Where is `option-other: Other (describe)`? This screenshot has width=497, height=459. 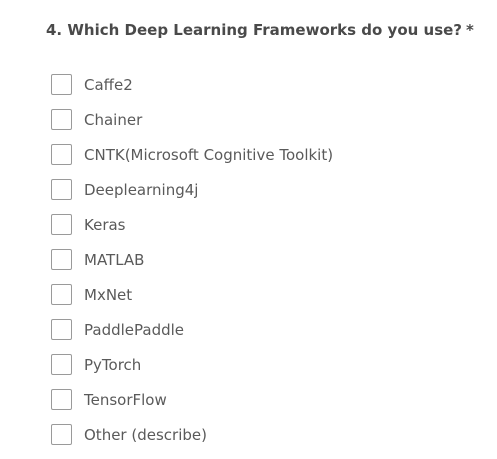 option-other: Other (describe) is located at coordinates (192, 434).